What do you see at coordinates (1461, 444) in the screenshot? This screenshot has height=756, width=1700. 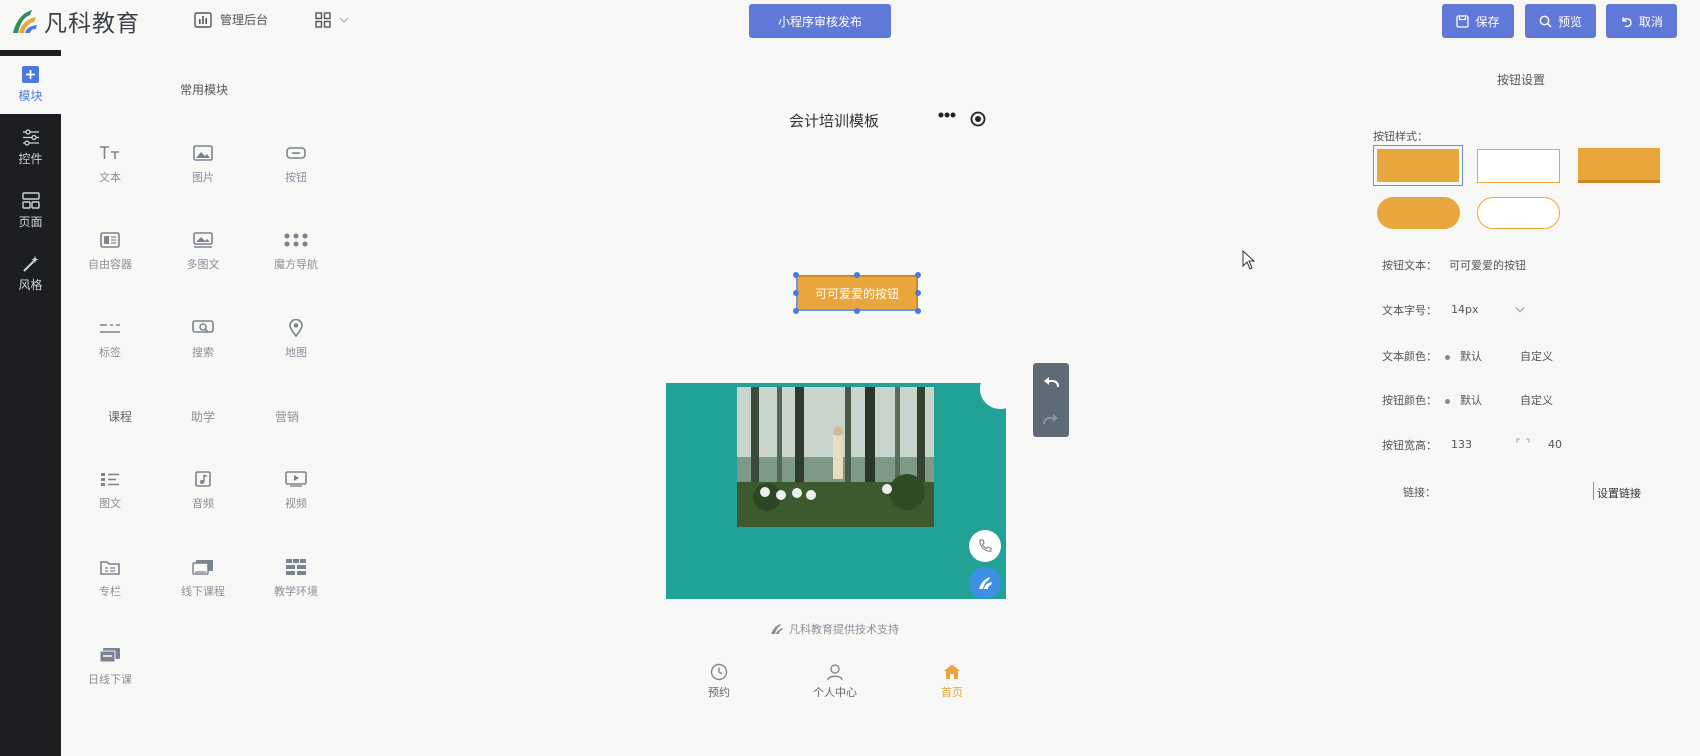 I see `width-input: 133` at bounding box center [1461, 444].